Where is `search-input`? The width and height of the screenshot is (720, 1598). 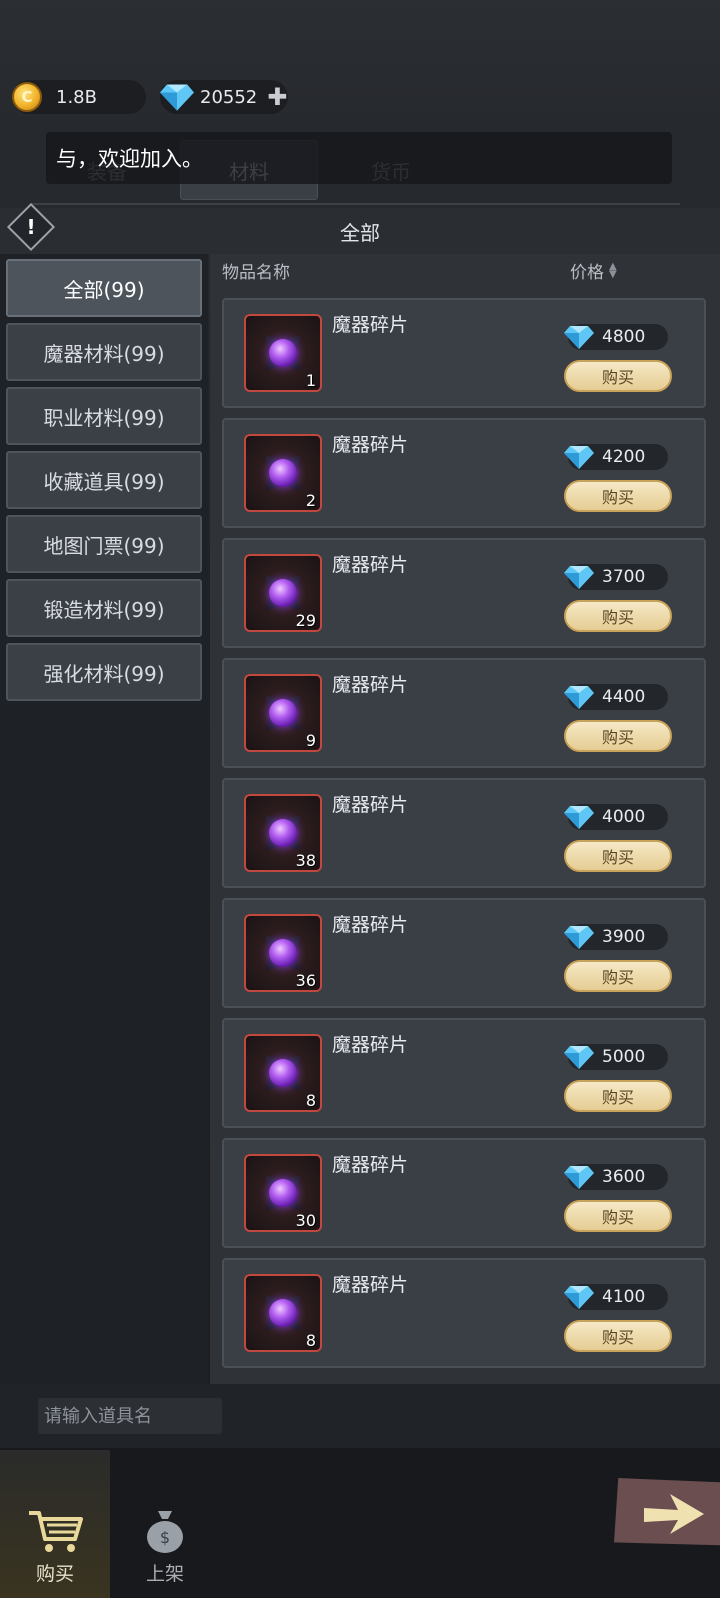
search-input is located at coordinates (130, 1416).